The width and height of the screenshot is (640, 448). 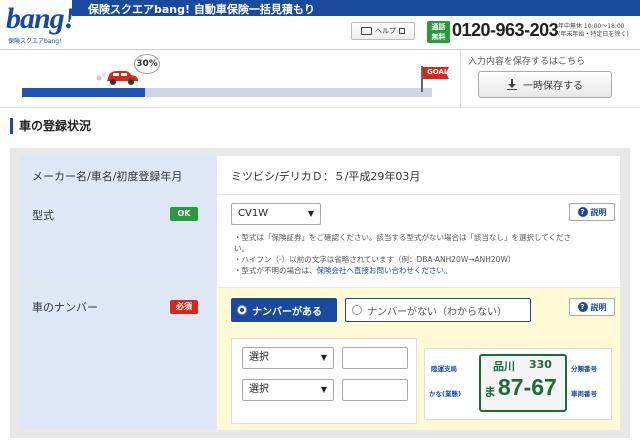 What do you see at coordinates (384, 270) in the screenshot?
I see `insurer-contact-link: 保険会社へ直接お問い合わせください。` at bounding box center [384, 270].